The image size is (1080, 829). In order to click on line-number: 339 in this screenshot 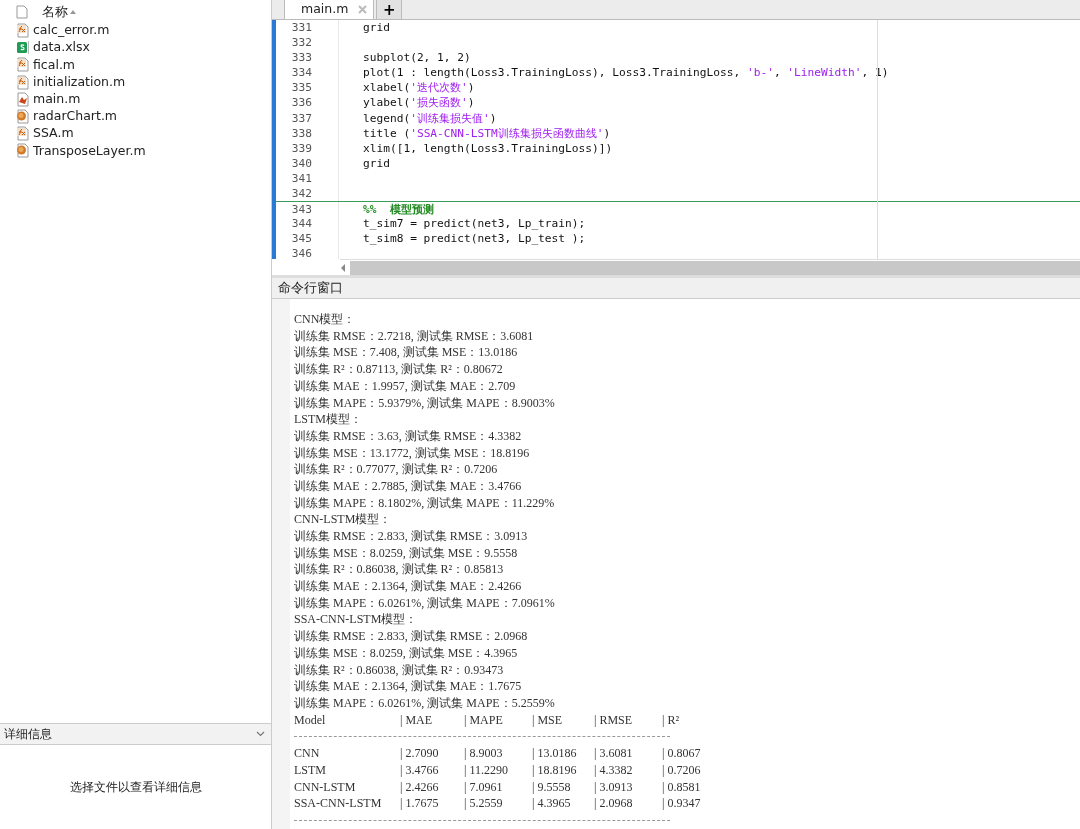, I will do `click(301, 148)`.